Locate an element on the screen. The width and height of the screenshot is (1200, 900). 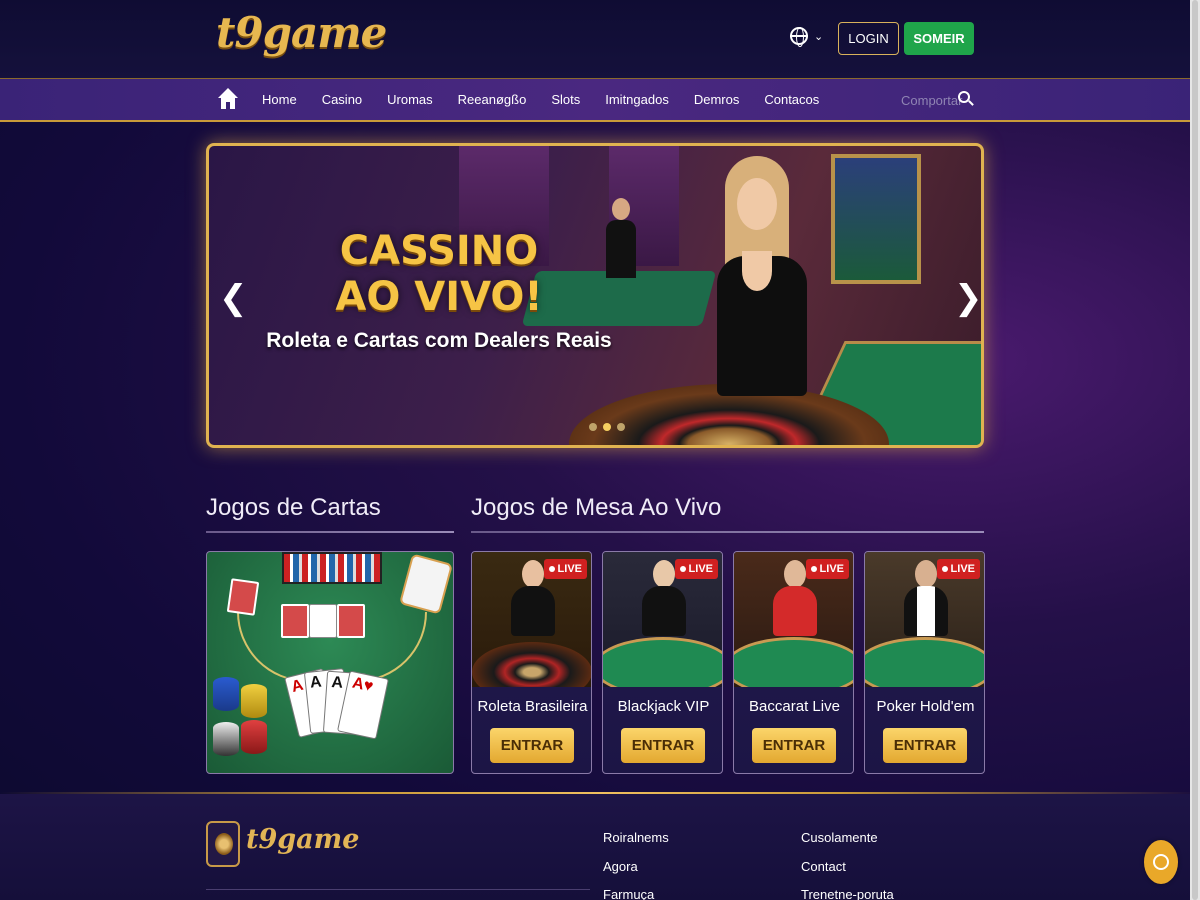
dealer-figure is located at coordinates (762, 298).